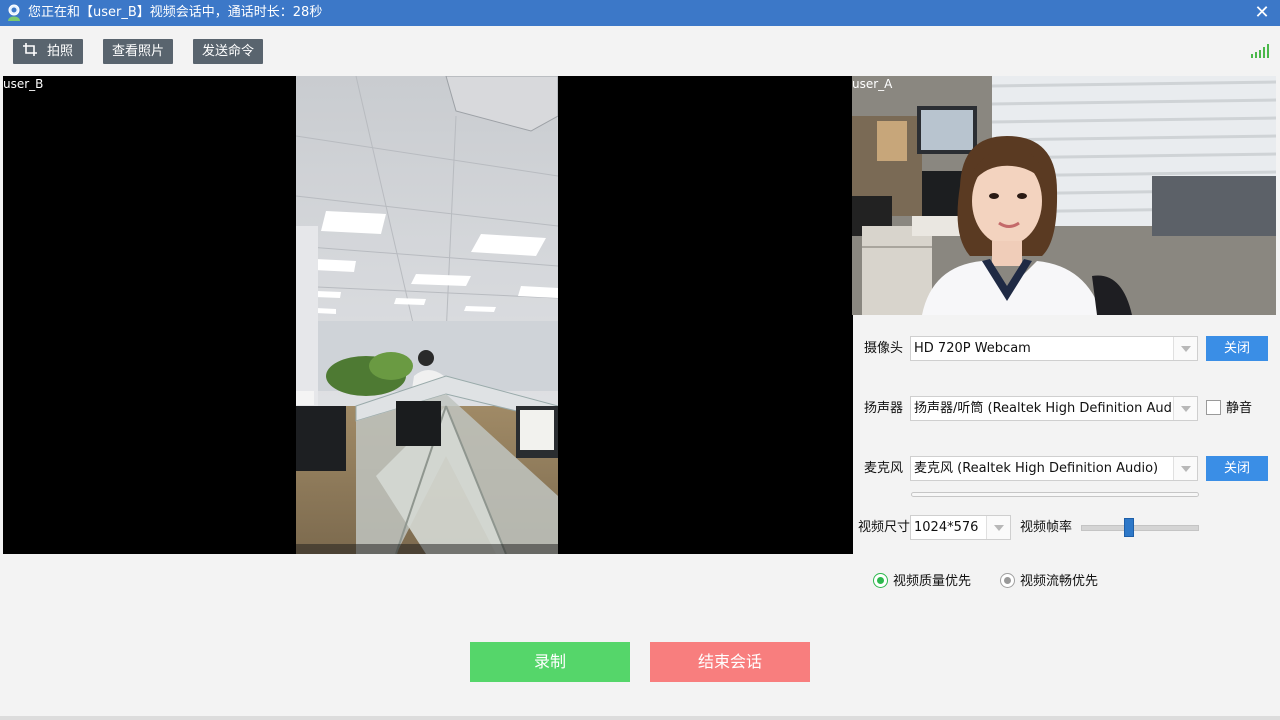 The height and width of the screenshot is (720, 1280). I want to click on microphone-label: 麦克风, so click(884, 468).